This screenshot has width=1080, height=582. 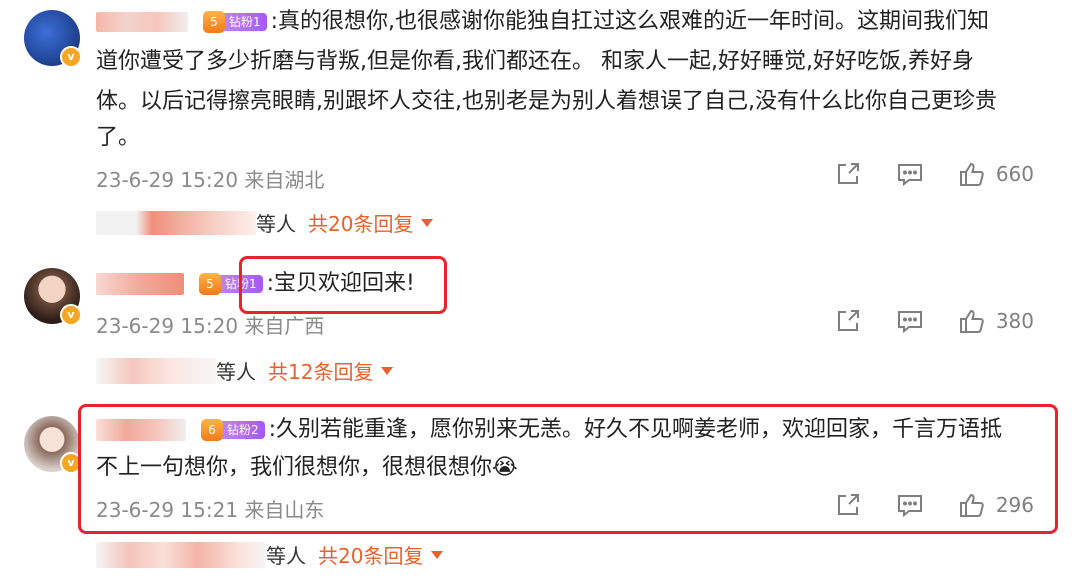 I want to click on reply-count: 共12条回复, so click(x=321, y=372).